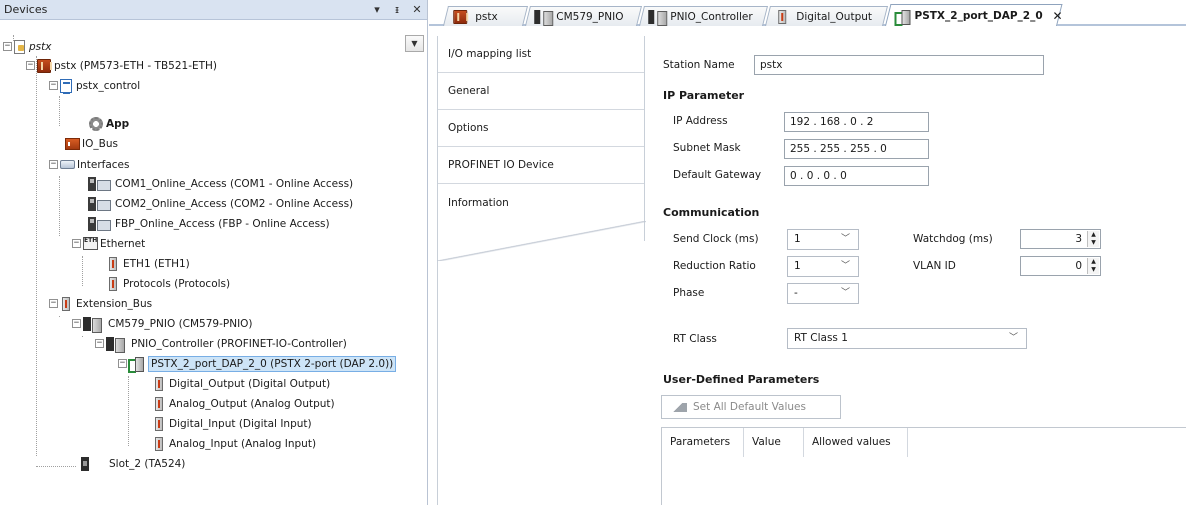  What do you see at coordinates (856, 442) in the screenshot?
I see `column-header-allowed-values: Allowed values` at bounding box center [856, 442].